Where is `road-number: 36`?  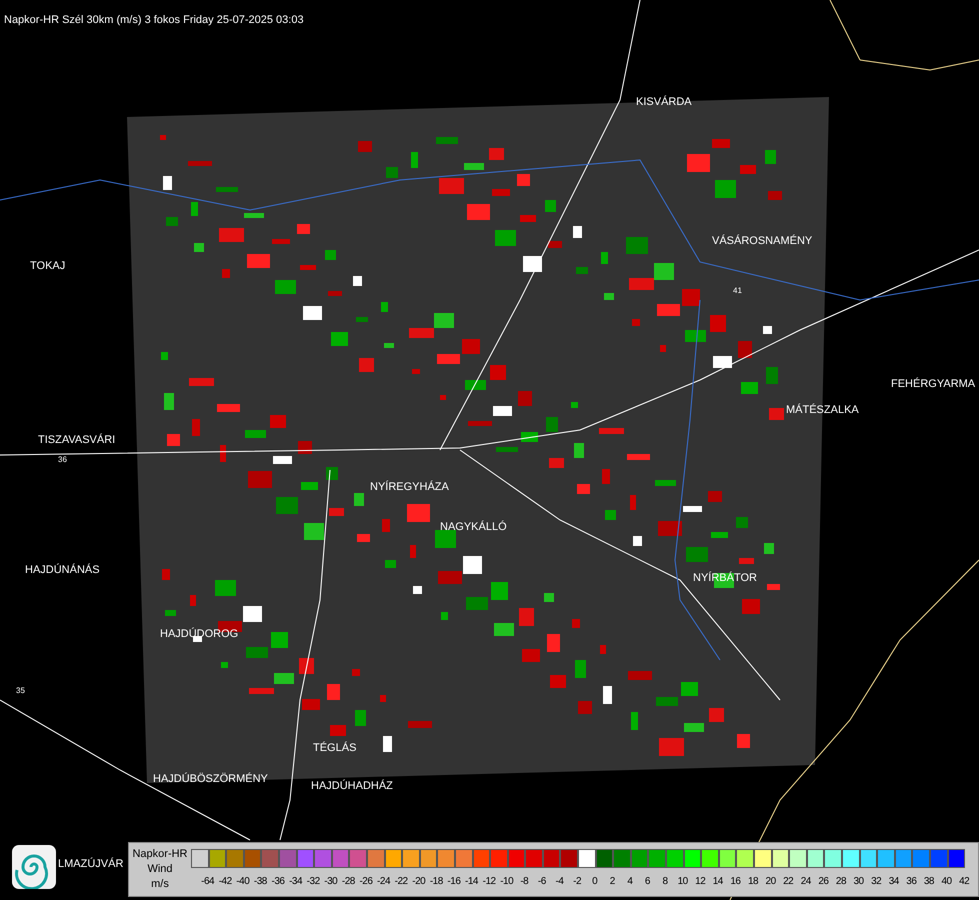 road-number: 36 is located at coordinates (62, 460).